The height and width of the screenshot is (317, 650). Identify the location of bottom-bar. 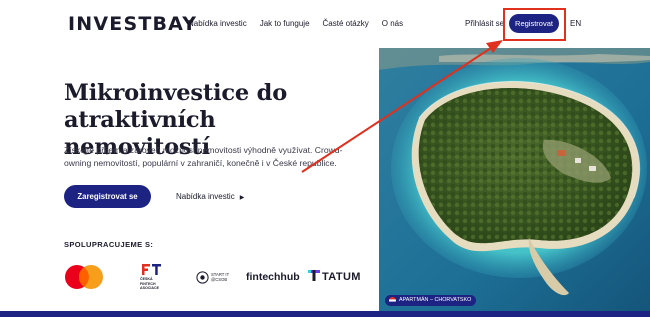
(325, 314).